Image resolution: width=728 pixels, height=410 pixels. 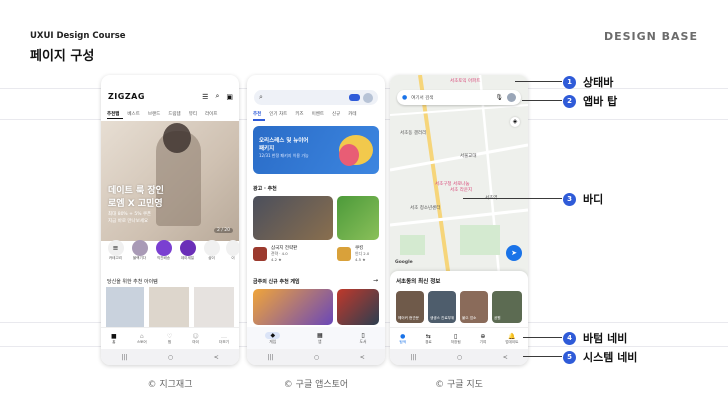 What do you see at coordinates (459, 385) in the screenshot?
I see `caption-maps: © 구글 지도` at bounding box center [459, 385].